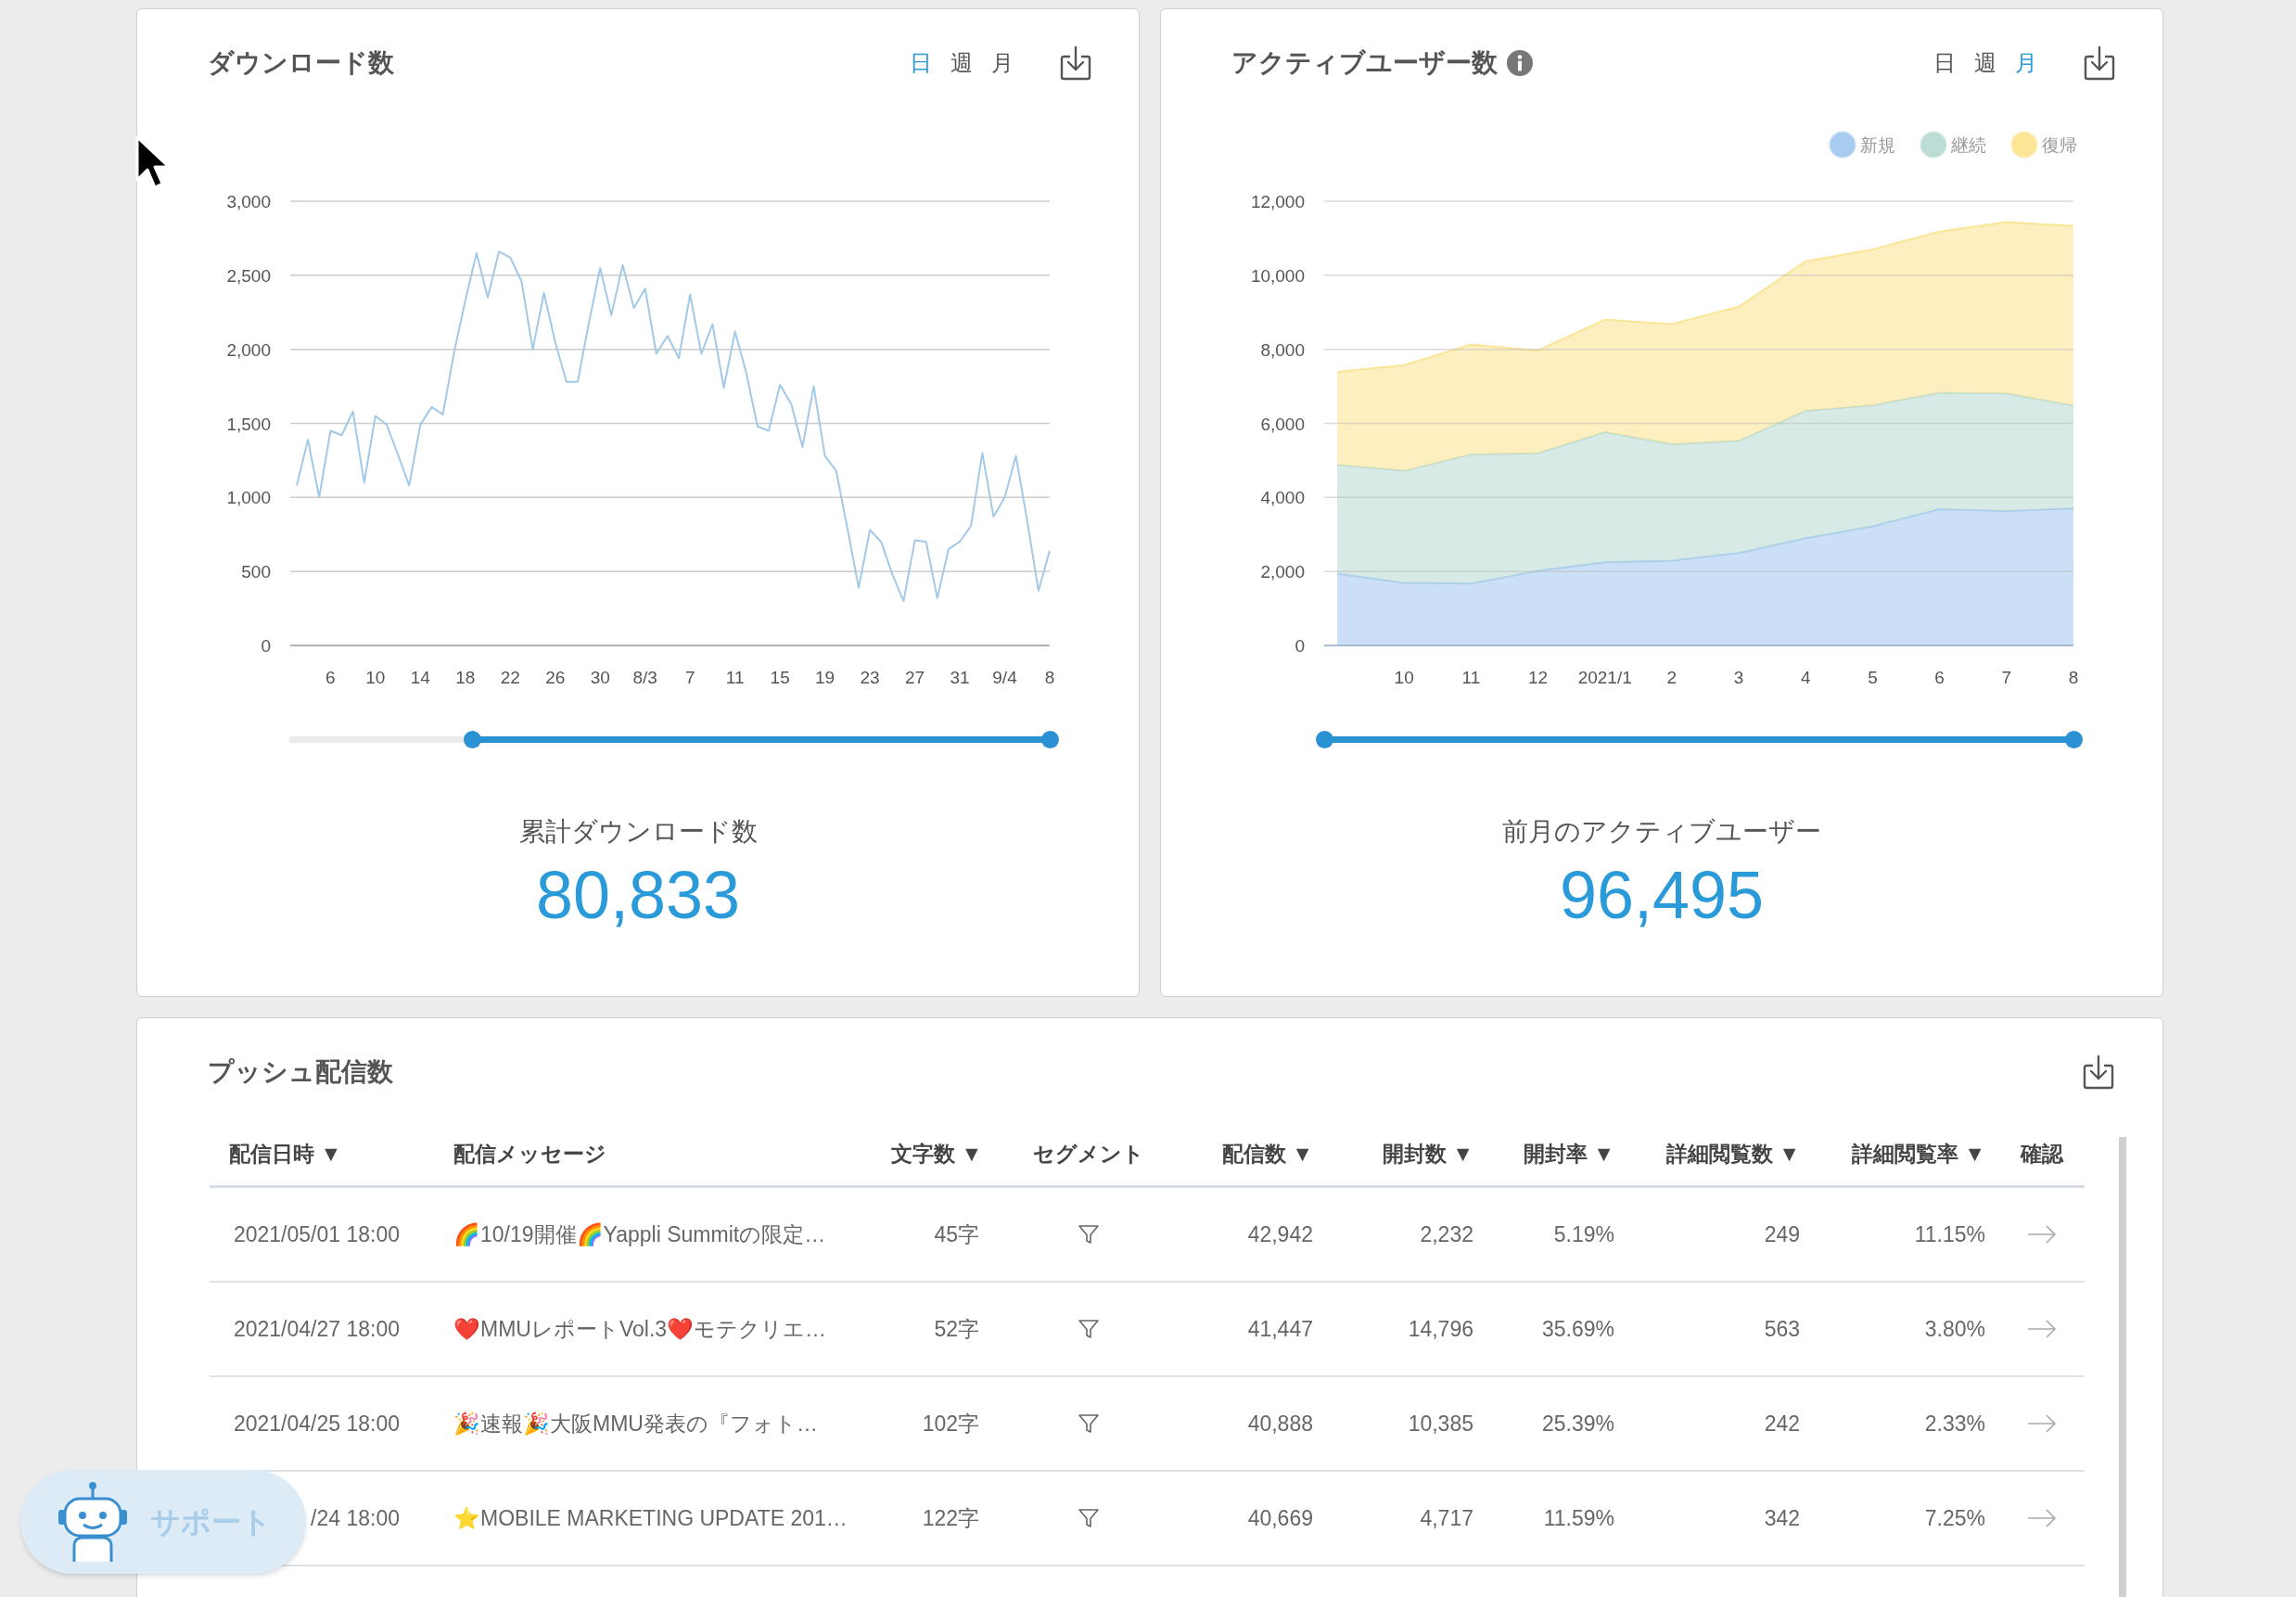  What do you see at coordinates (1954, 1517) in the screenshot?
I see `table-cell: 7.25%` at bounding box center [1954, 1517].